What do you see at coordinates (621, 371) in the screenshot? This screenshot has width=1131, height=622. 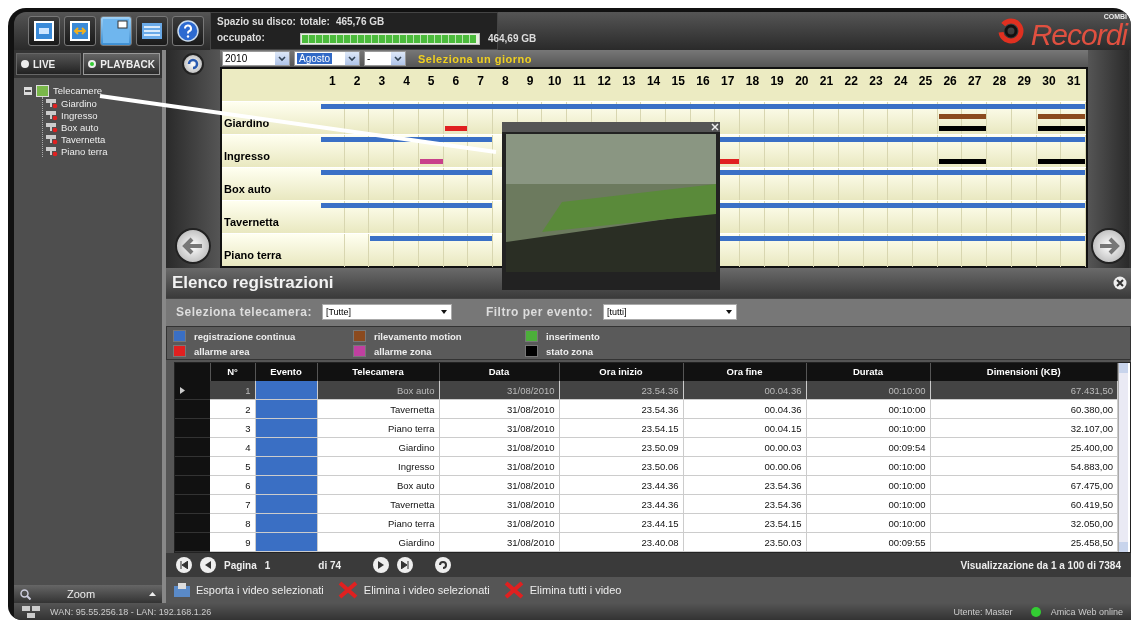 I see `column-header: Ora inizio` at bounding box center [621, 371].